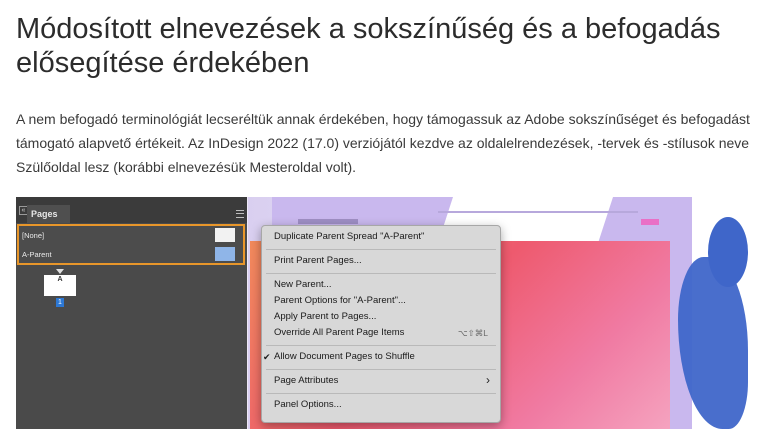  Describe the element at coordinates (472, 333) in the screenshot. I see `shortcut-text: ⌥⇧⌘L` at that location.